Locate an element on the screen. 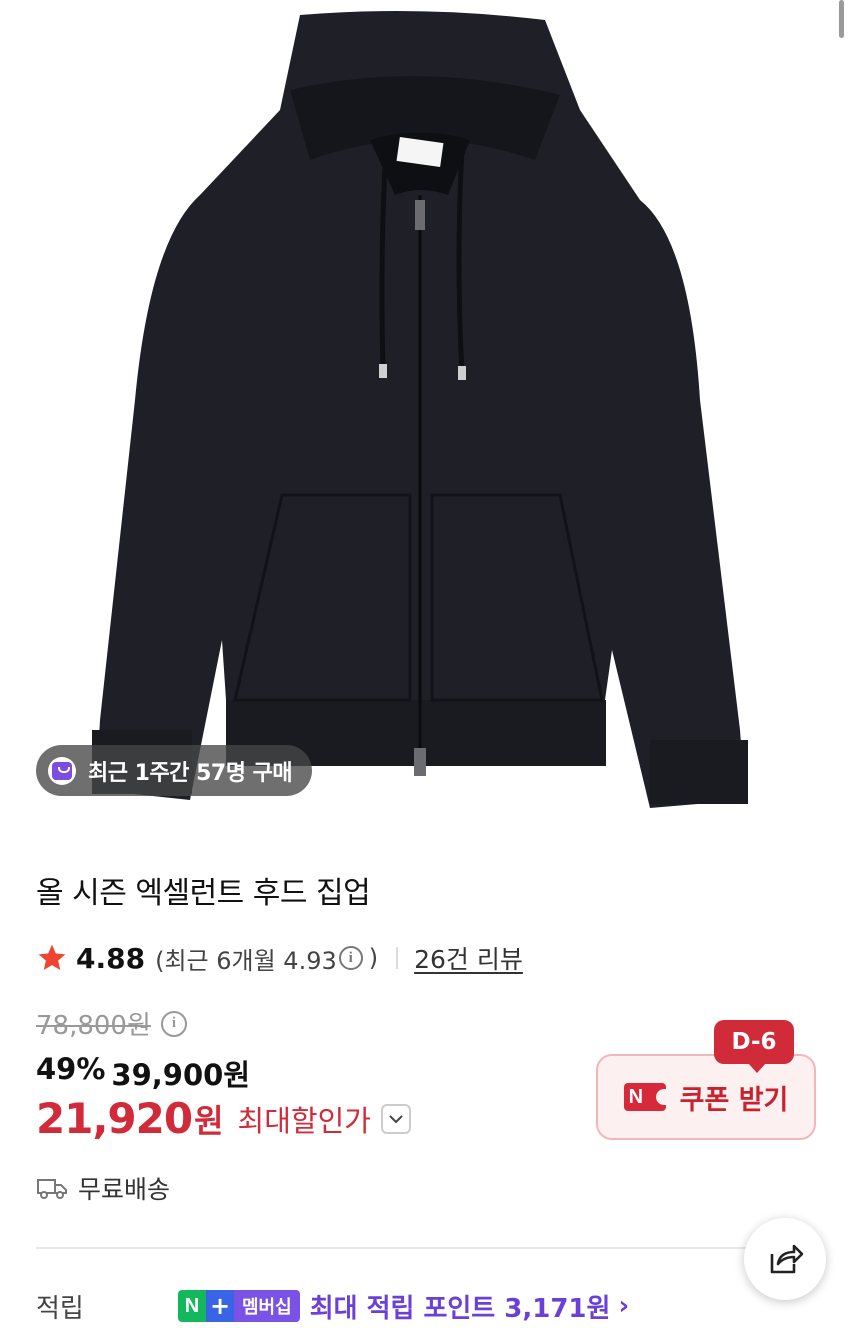 This screenshot has height=1344, width=850. max-discount-row: 21,920 원 최대할인가 is located at coordinates (223, 1118).